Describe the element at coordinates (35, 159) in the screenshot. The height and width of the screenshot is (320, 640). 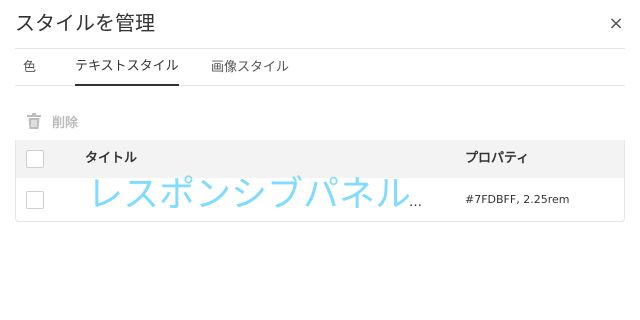
I see `select-all-checkbox` at that location.